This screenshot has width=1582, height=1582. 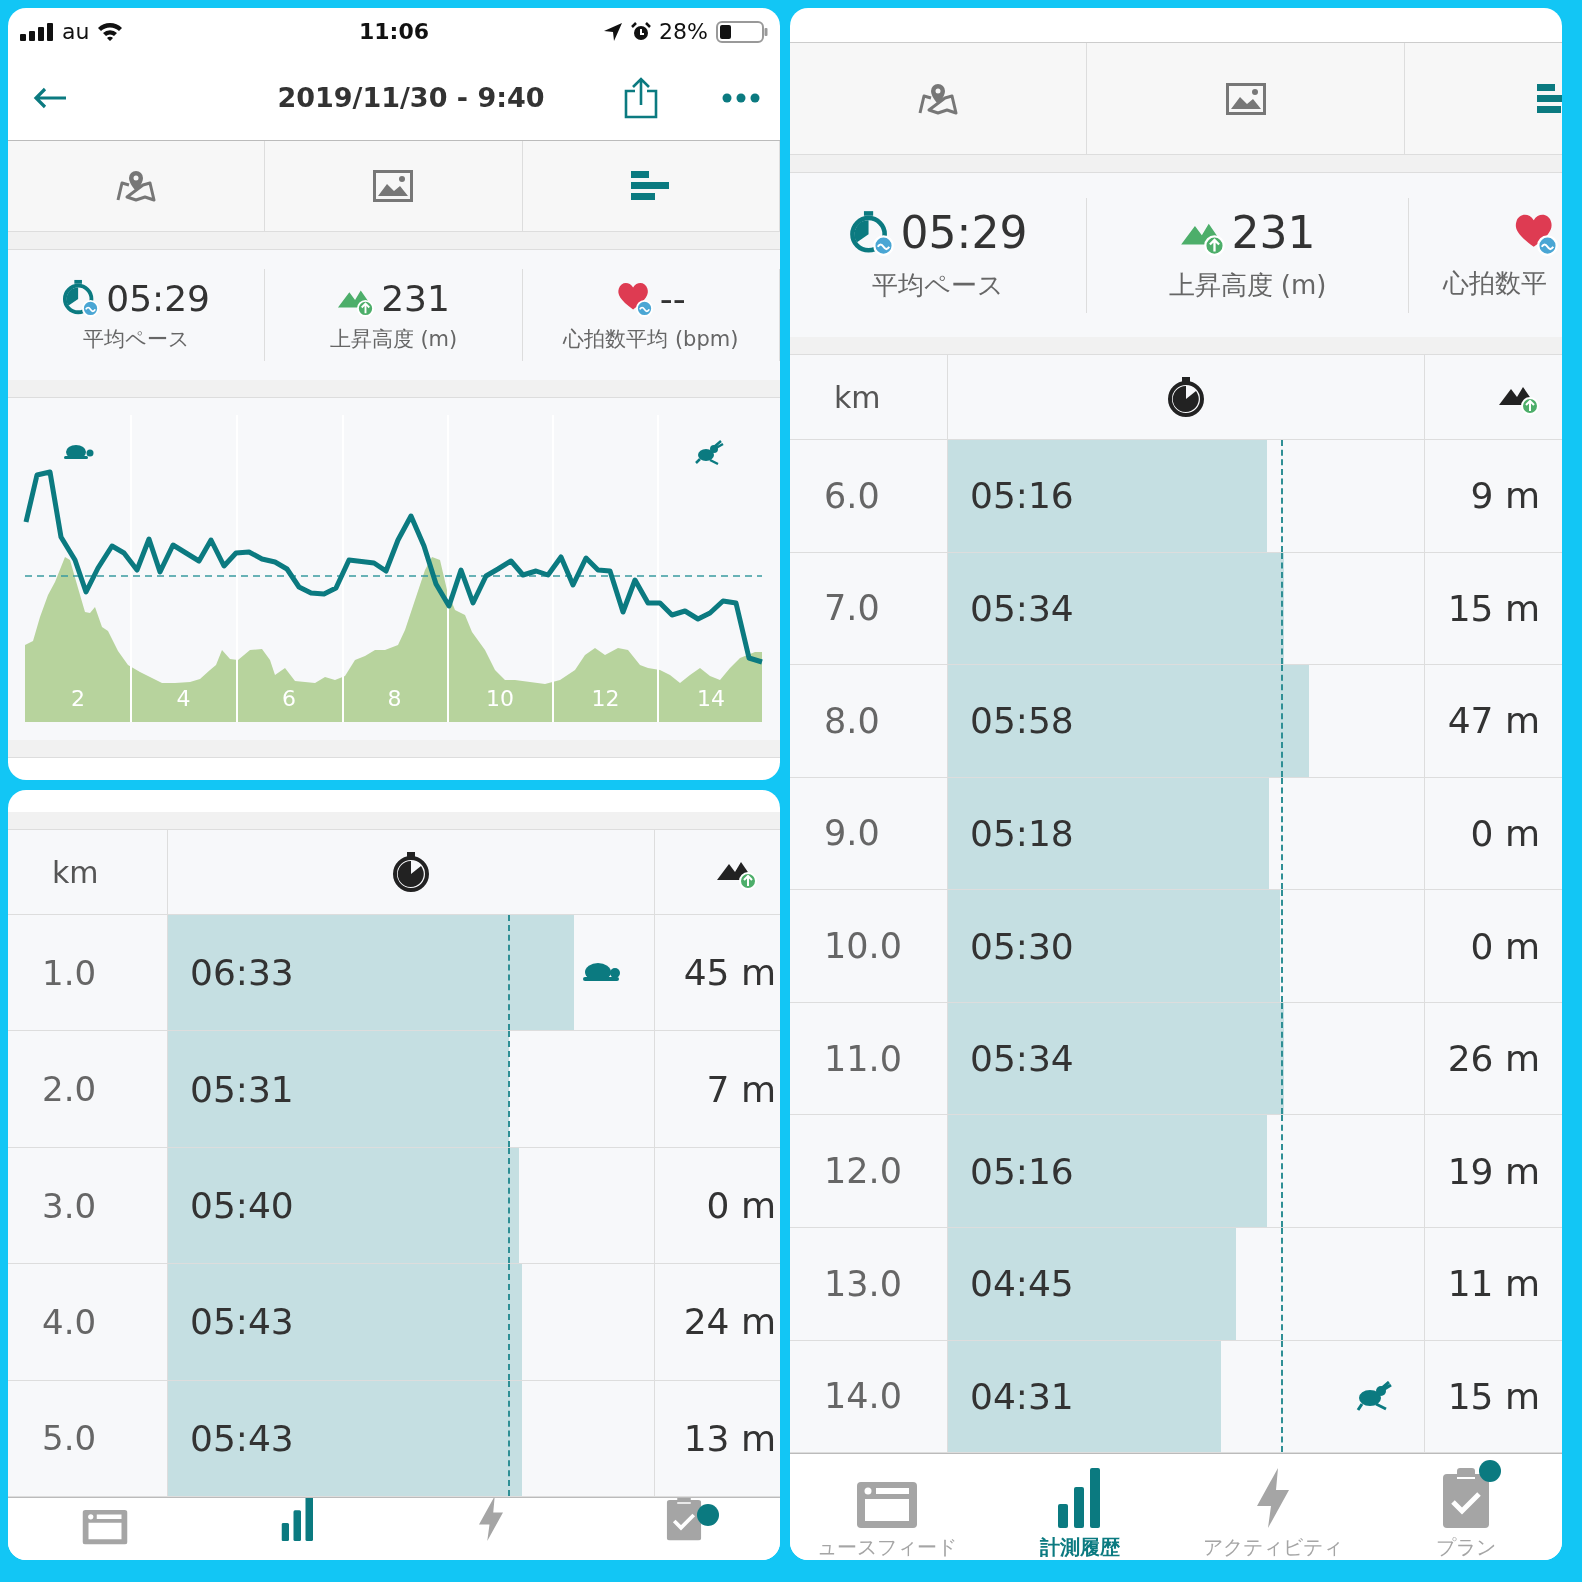 I want to click on km-cell: 2.0, so click(x=69, y=1089).